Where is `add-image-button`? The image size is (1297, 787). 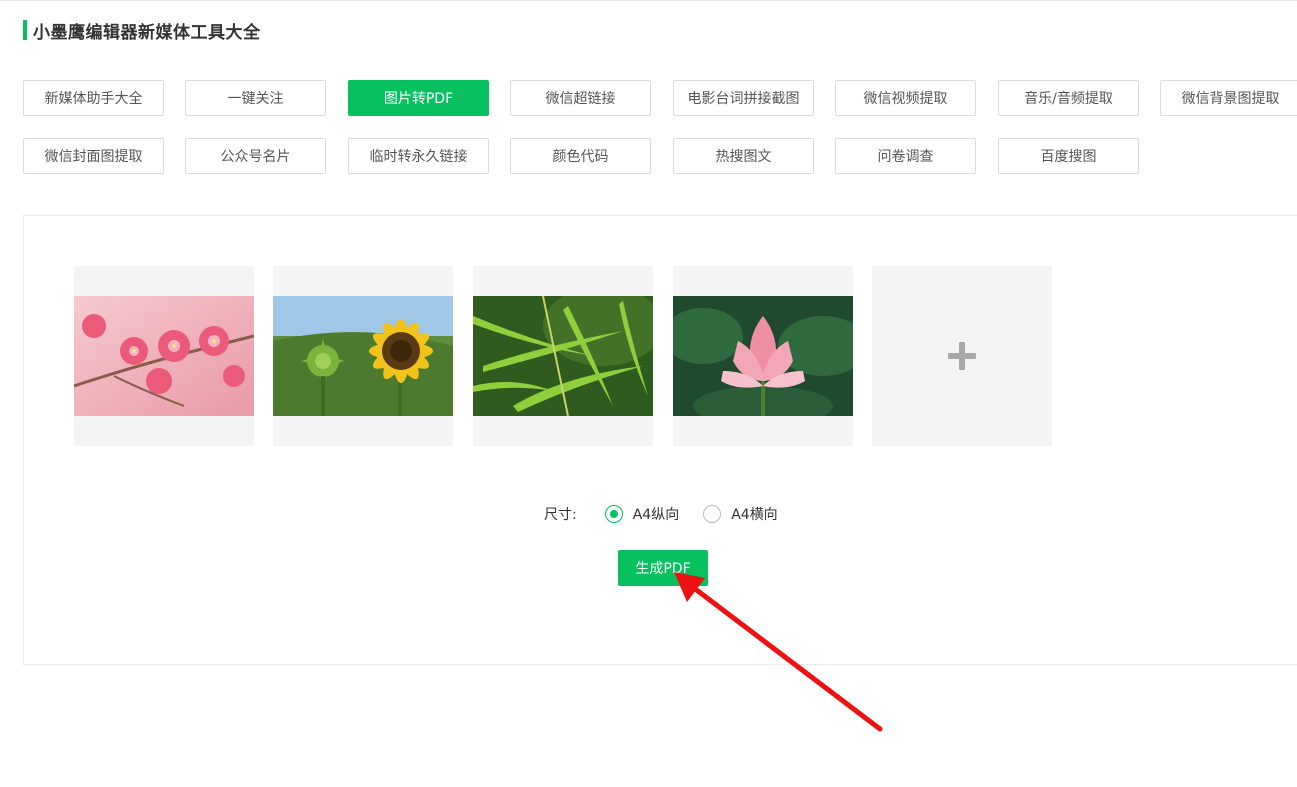
add-image-button is located at coordinates (962, 356).